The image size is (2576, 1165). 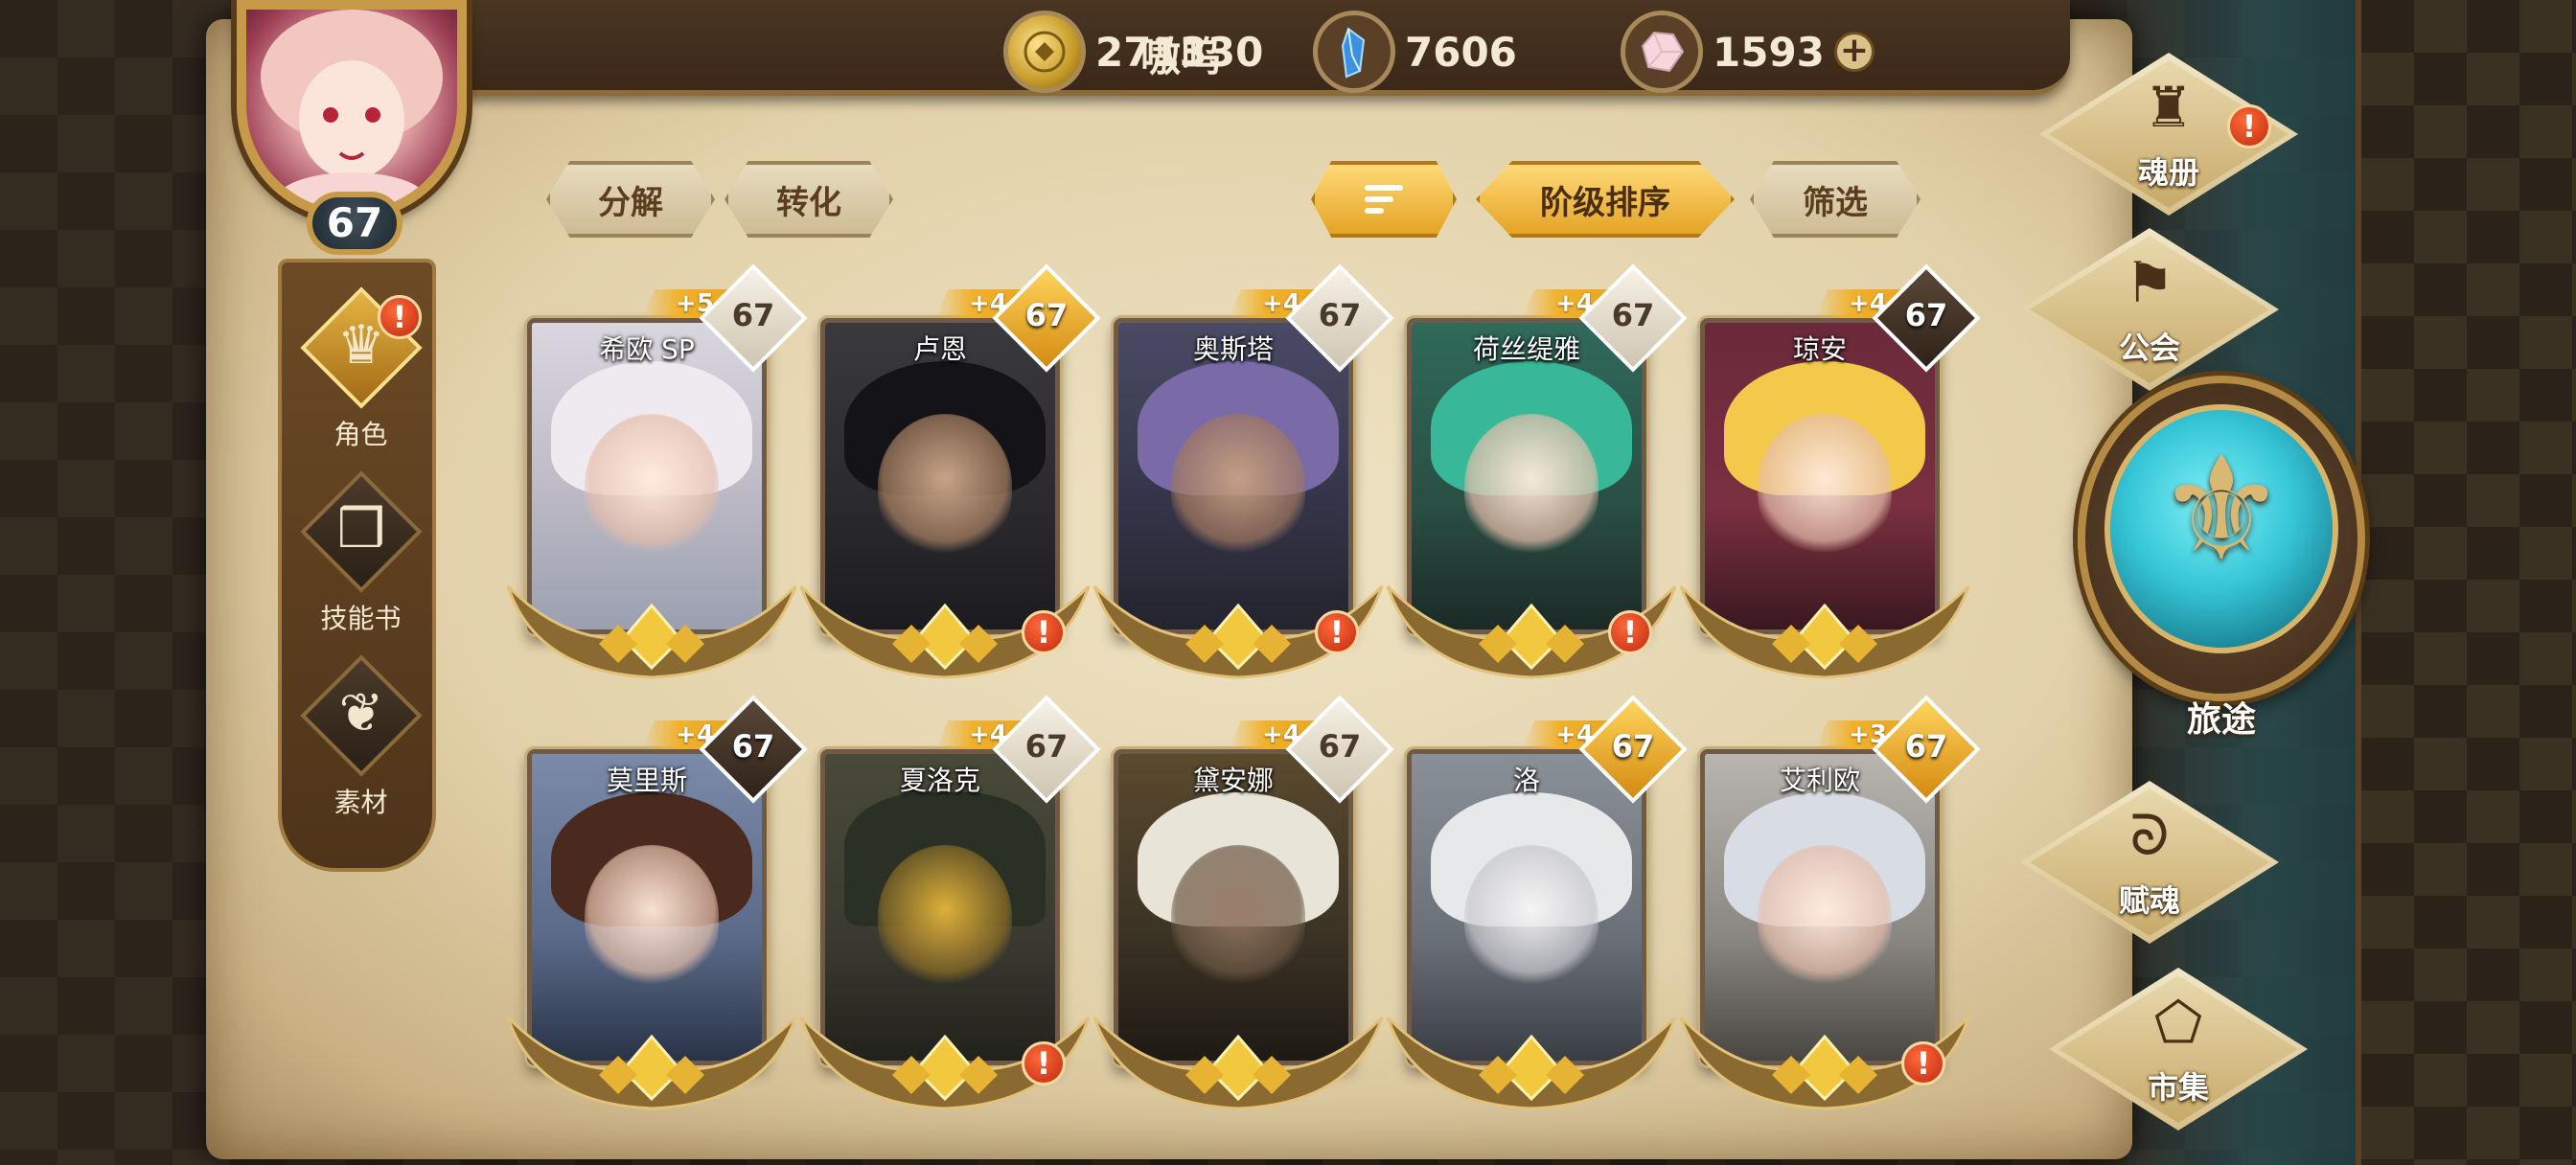 I want to click on avatar, so click(x=352, y=110).